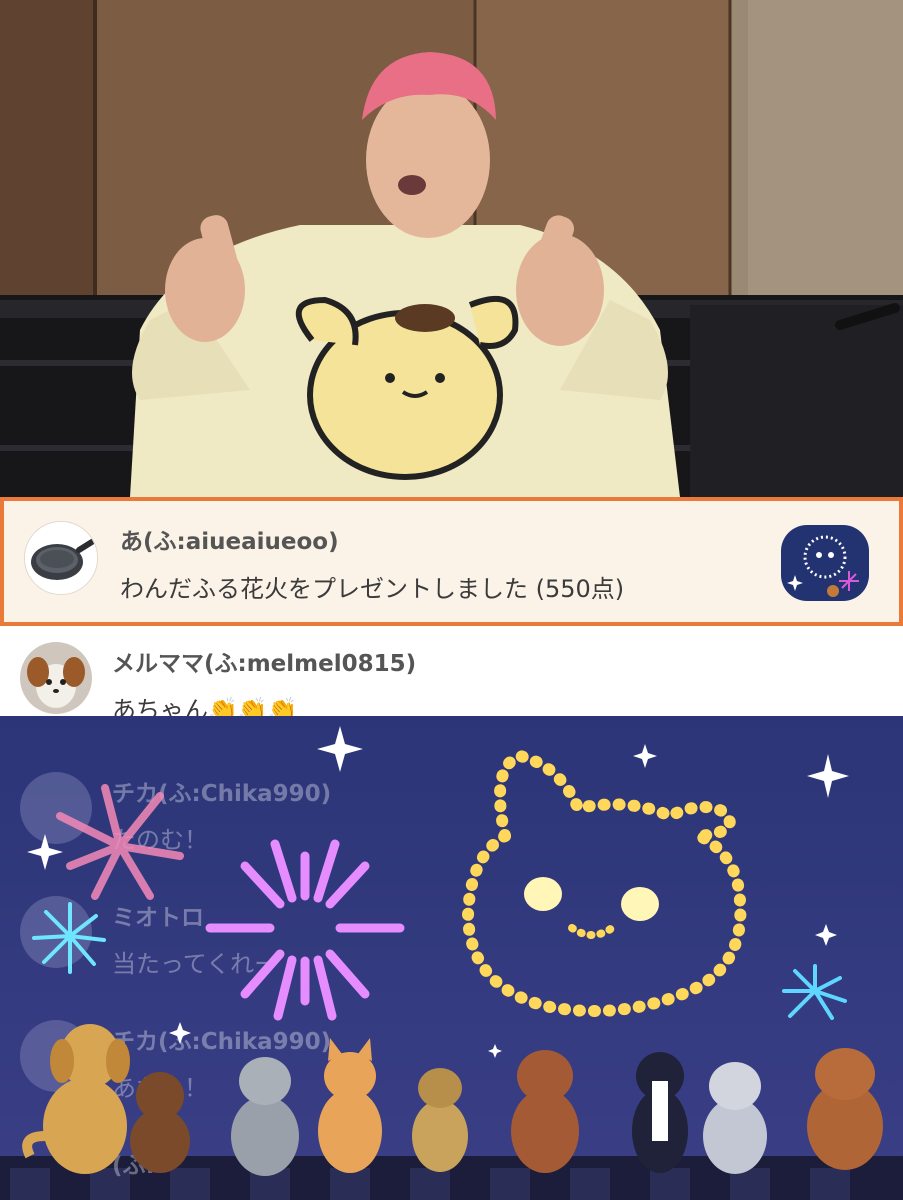  I want to click on dog-face-firework-icon, so click(604, 883).